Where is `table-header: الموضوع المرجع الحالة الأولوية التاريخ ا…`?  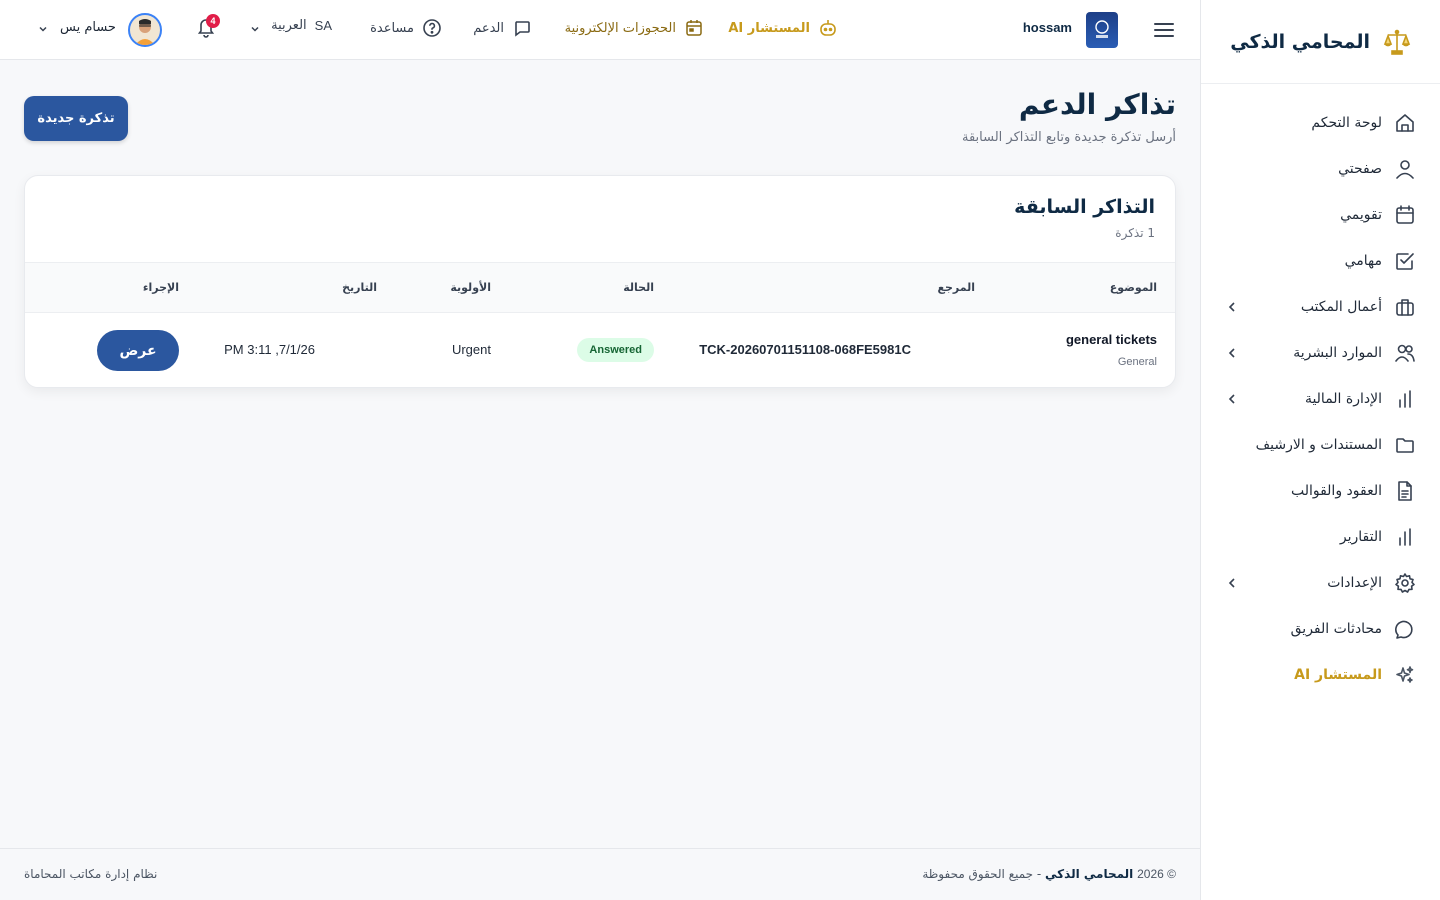 table-header: الموضوع المرجع الحالة الأولوية التاريخ ا… is located at coordinates (600, 287).